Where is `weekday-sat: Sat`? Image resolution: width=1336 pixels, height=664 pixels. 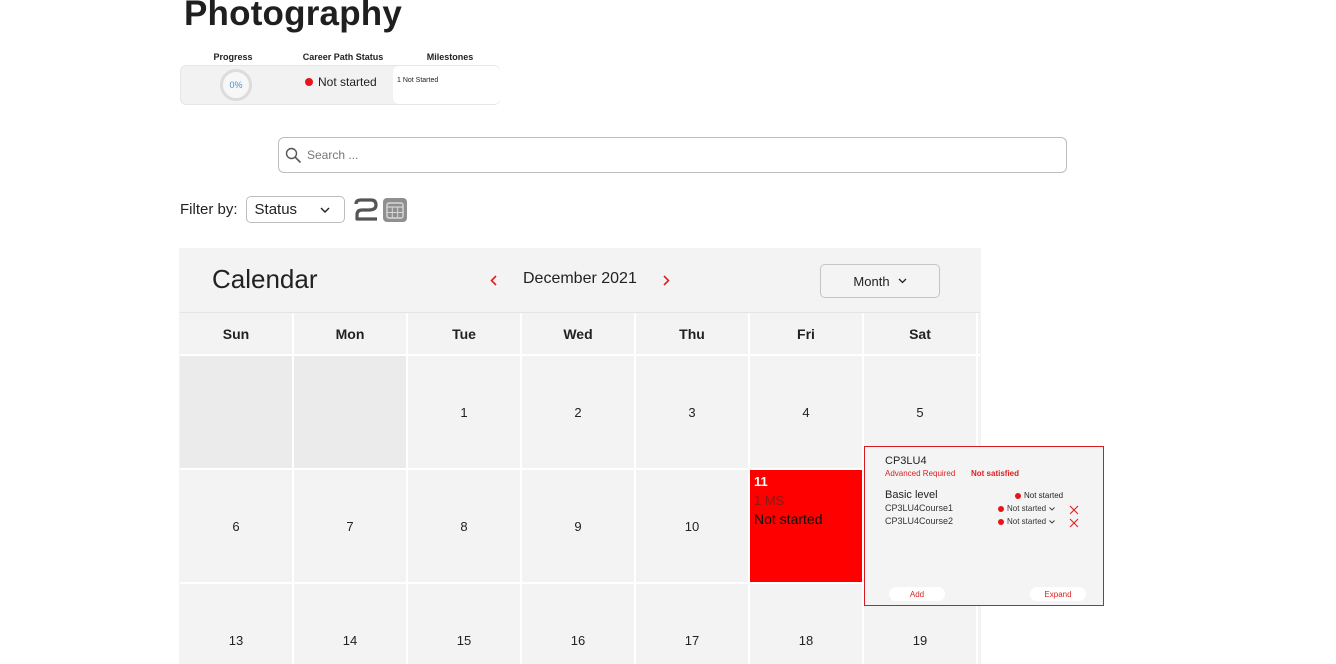
weekday-sat: Sat is located at coordinates (921, 333).